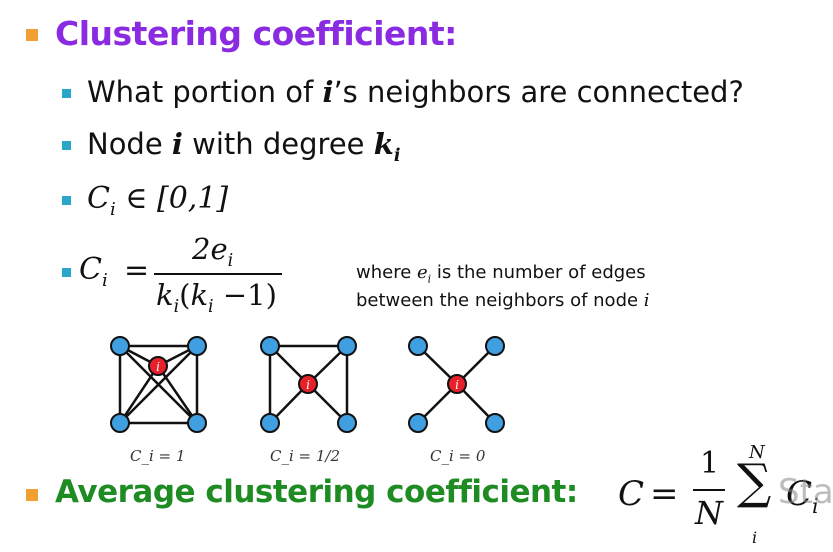  Describe the element at coordinates (316, 492) in the screenshot. I see `heading-average-clustering: Average clustering coefficient:` at that location.